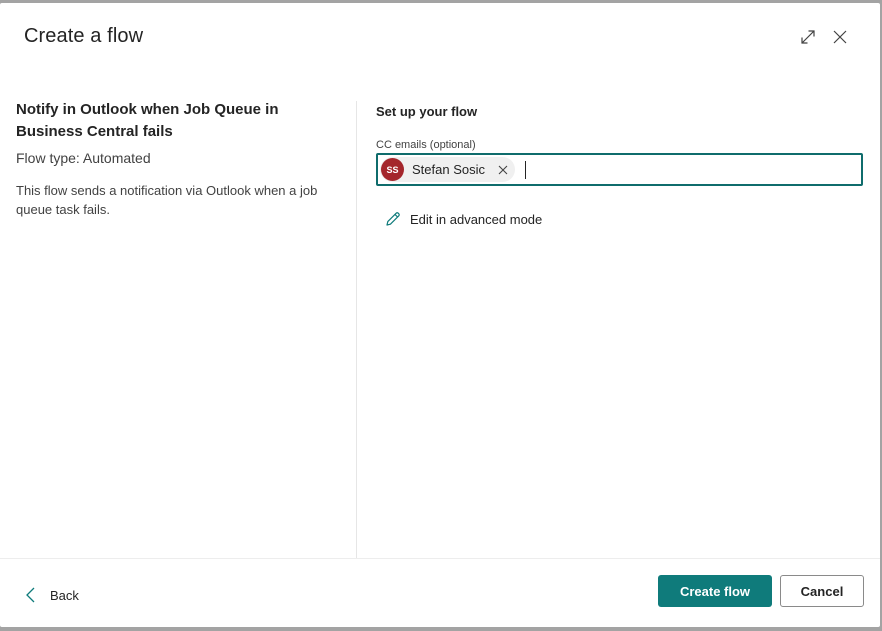 The width and height of the screenshot is (882, 631). I want to click on expand-button, so click(808, 37).